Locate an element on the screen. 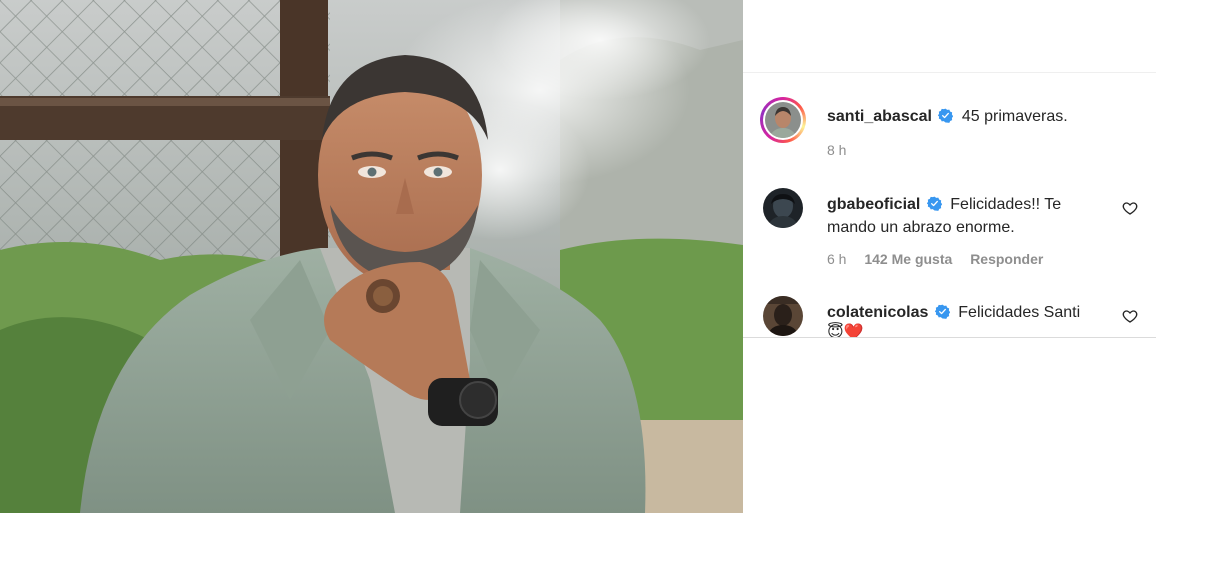 Image resolution: width=1218 pixels, height=566 pixels. caption-username: santi_abascal is located at coordinates (879, 116).